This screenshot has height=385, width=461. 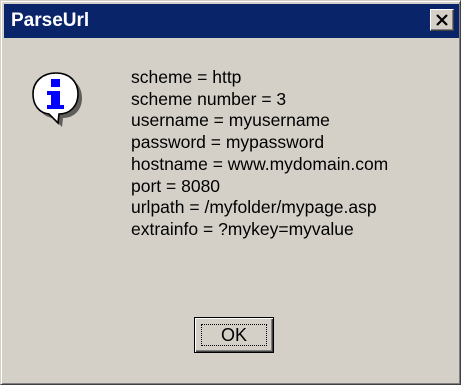 I want to click on message-line-hostname: hostname = www.mydomain.com, so click(x=260, y=163).